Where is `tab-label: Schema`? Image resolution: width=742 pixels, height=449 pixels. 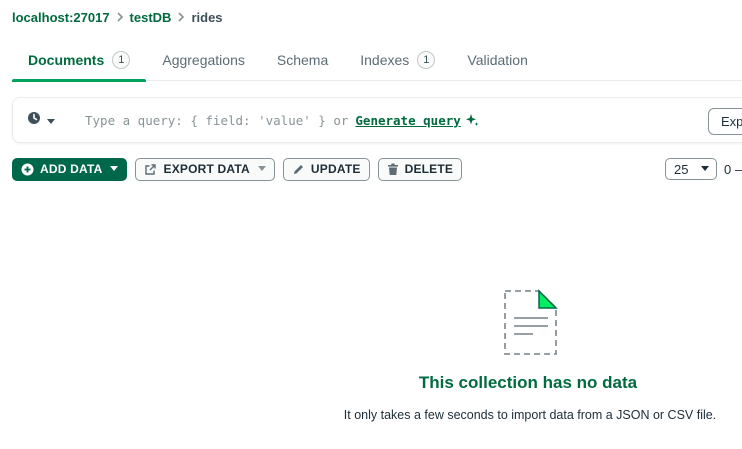
tab-label: Schema is located at coordinates (302, 60).